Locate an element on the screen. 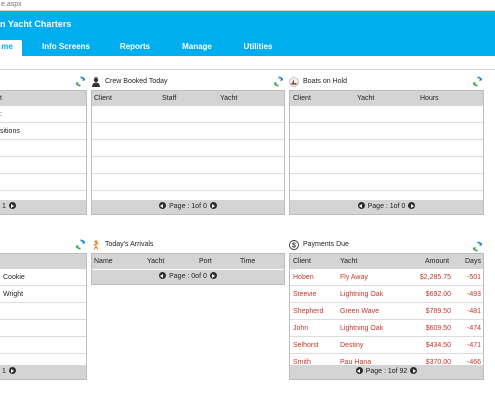  content-divider is located at coordinates (247, 69).